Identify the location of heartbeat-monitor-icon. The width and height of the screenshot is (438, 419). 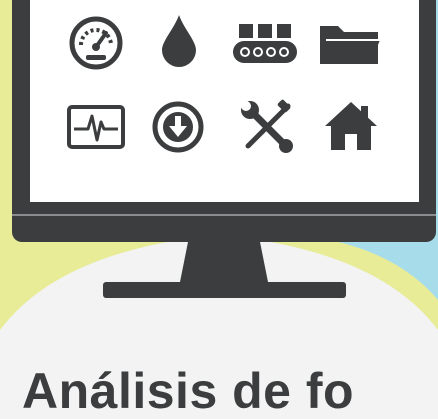
(96, 127).